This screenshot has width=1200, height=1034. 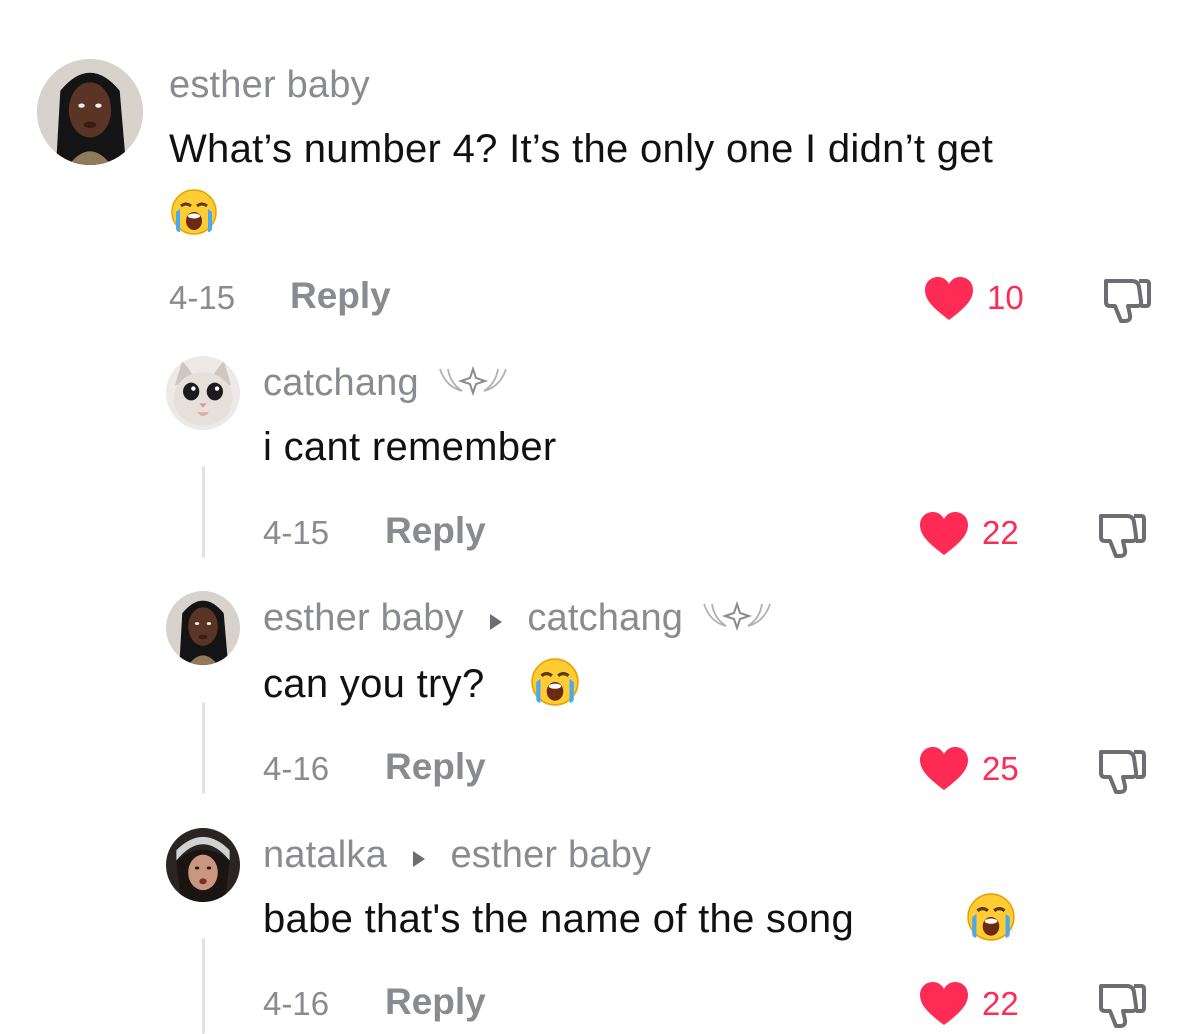 I want to click on comment-username: catchang, so click(x=386, y=384).